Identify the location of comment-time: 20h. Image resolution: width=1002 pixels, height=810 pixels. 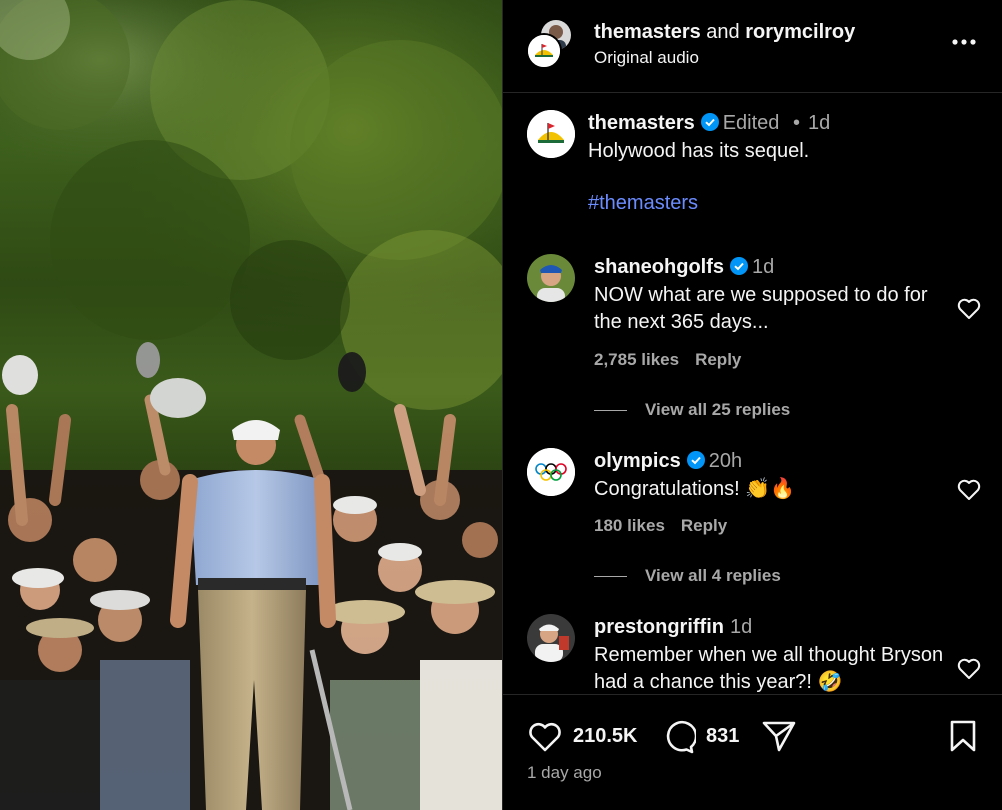
(725, 461).